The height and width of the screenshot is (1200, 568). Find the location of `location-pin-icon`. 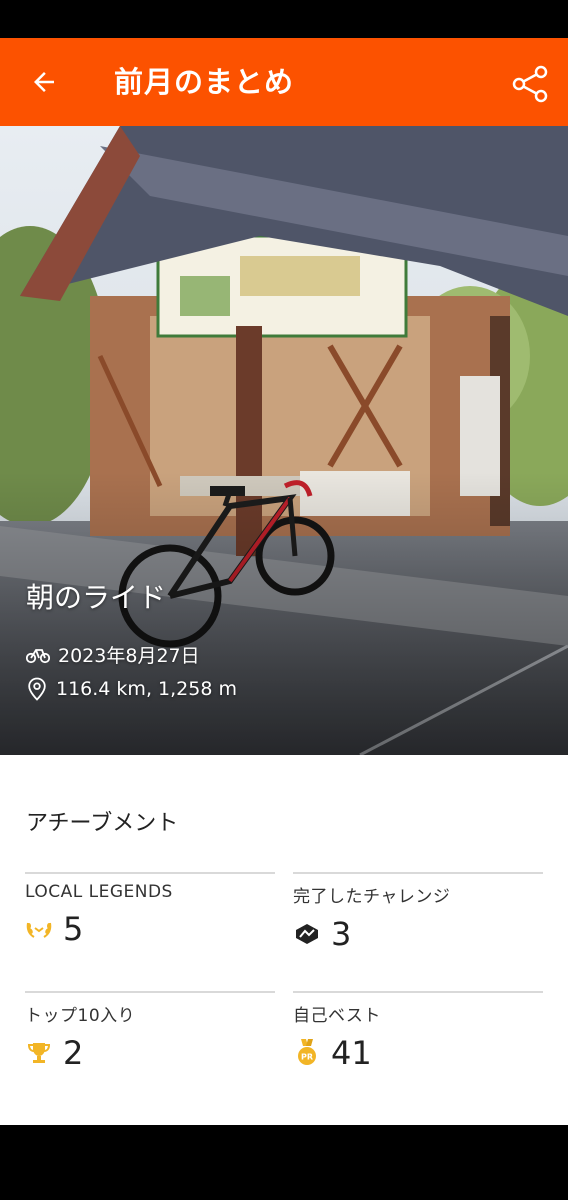

location-pin-icon is located at coordinates (37, 689).